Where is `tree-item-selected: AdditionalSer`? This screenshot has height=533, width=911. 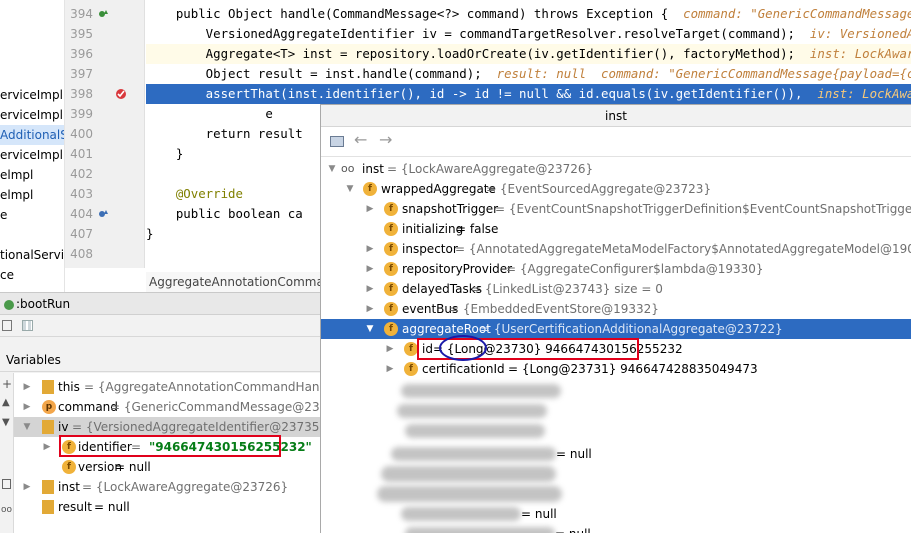
tree-item-selected: AdditionalSer is located at coordinates (32, 135).